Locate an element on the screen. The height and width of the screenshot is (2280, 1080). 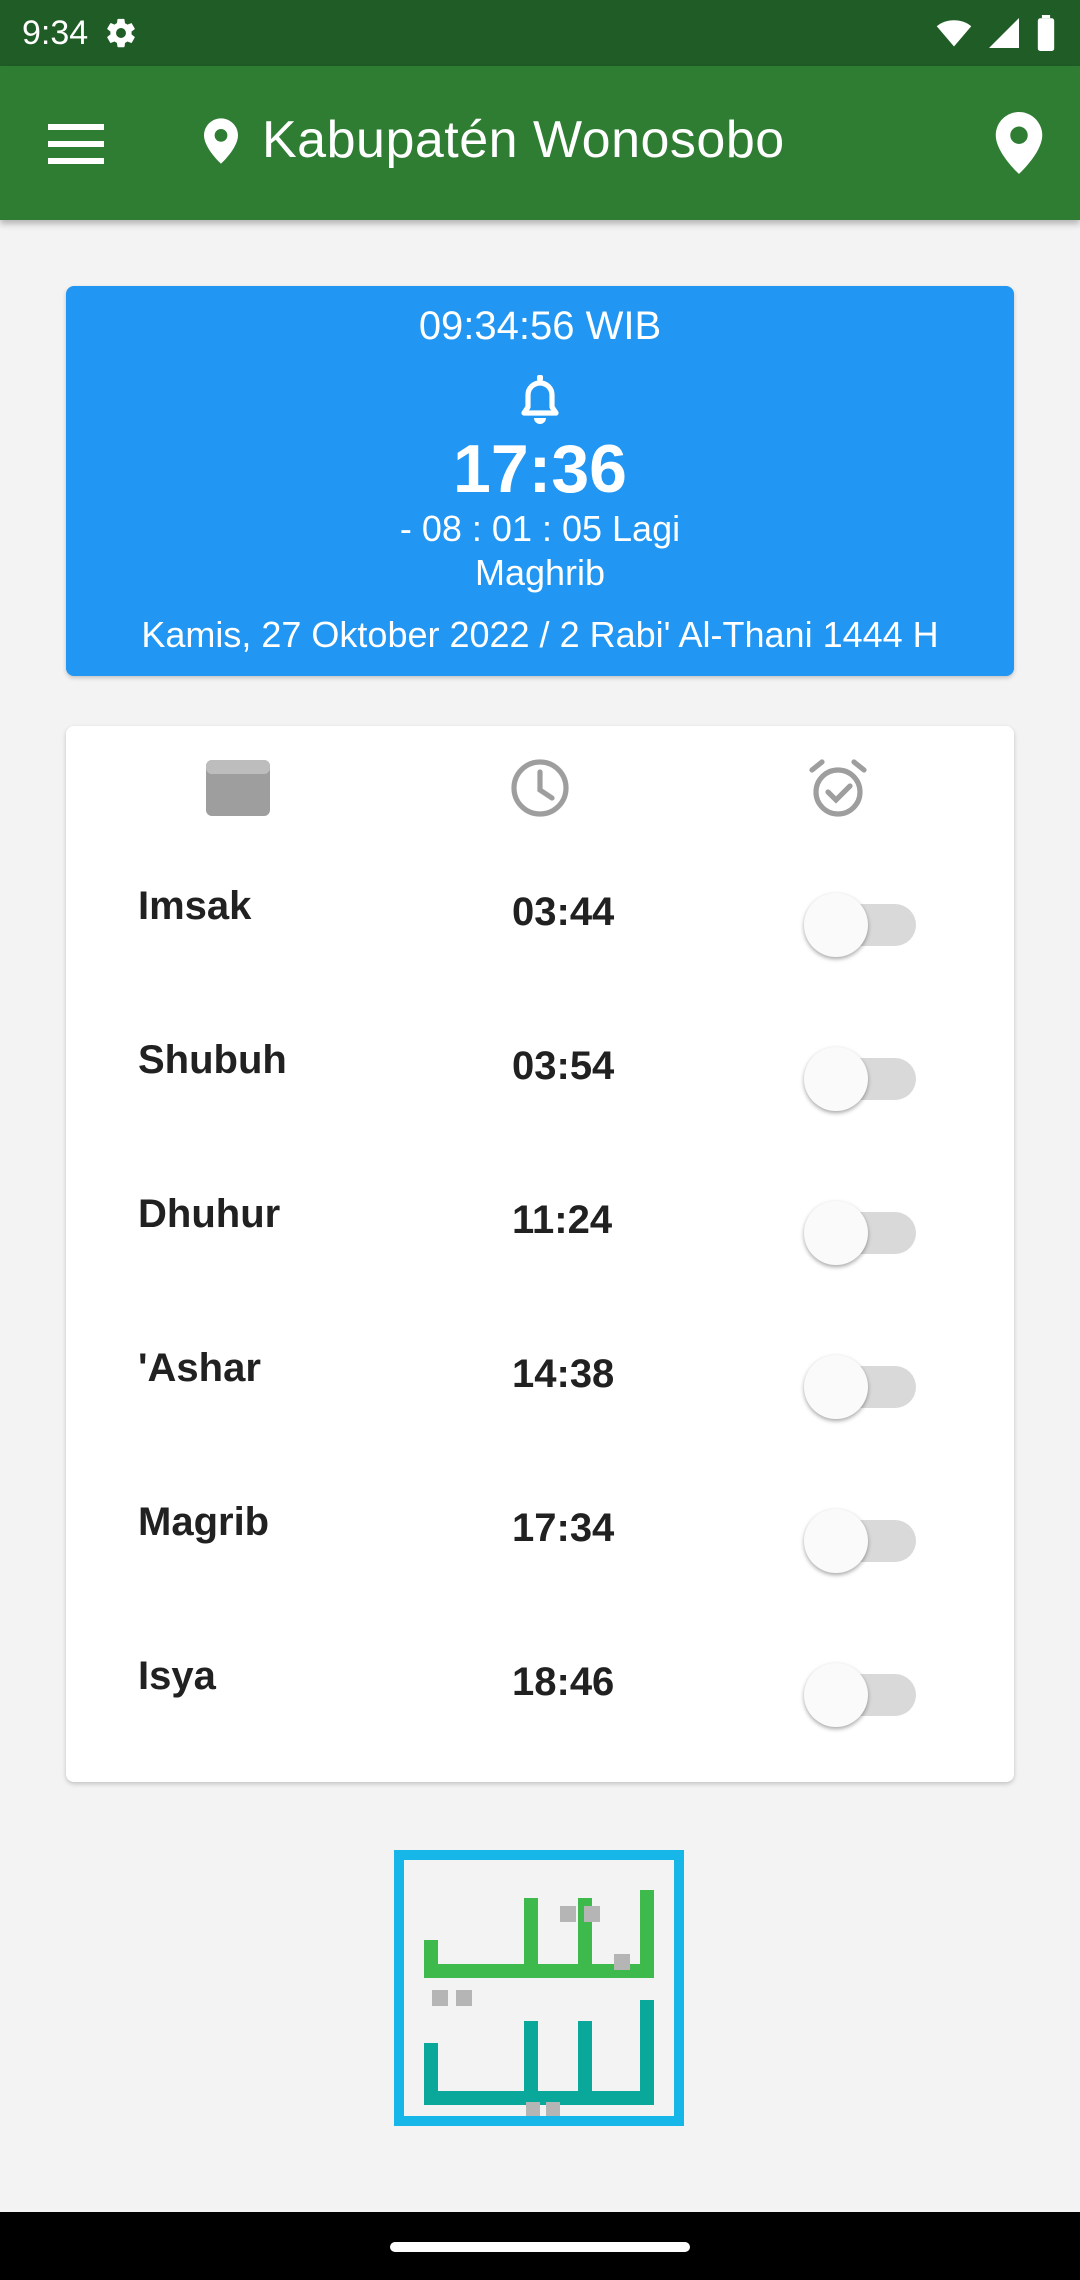
location-pin-icon is located at coordinates (221, 141).